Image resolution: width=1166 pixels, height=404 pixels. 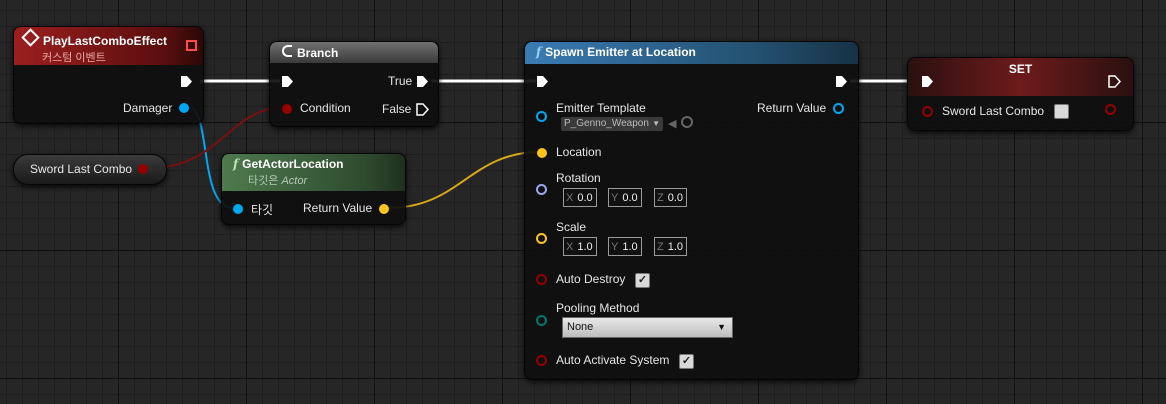 I want to click on spawn-exec-in-pin, so click(x=542, y=81).